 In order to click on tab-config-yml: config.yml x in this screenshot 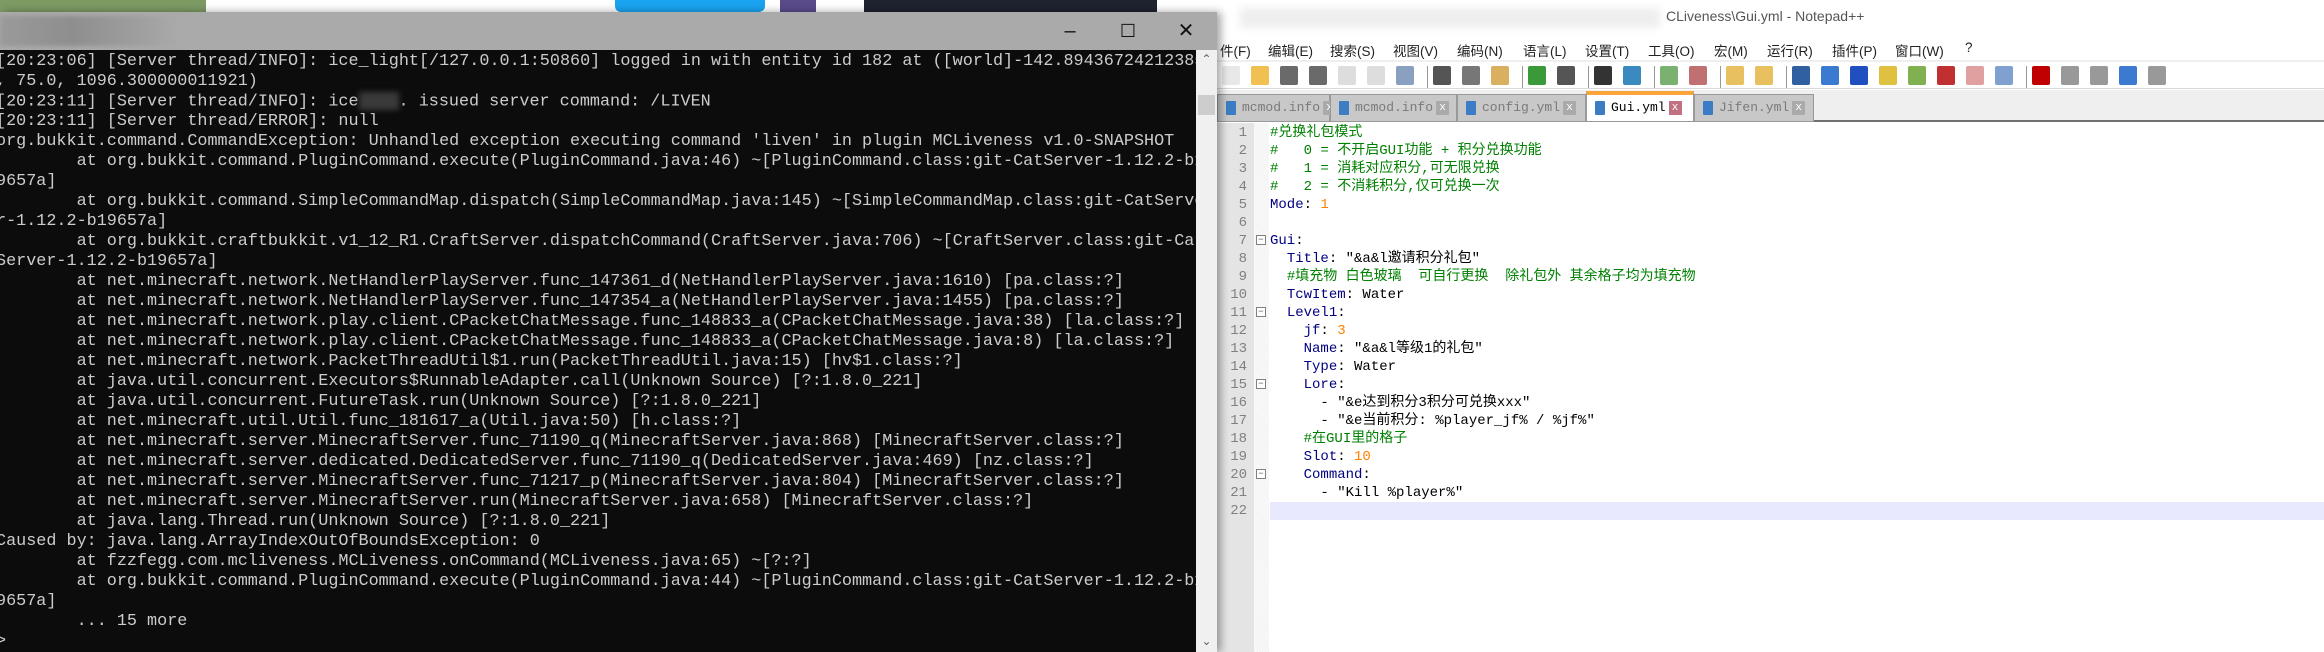, I will do `click(1521, 108)`.